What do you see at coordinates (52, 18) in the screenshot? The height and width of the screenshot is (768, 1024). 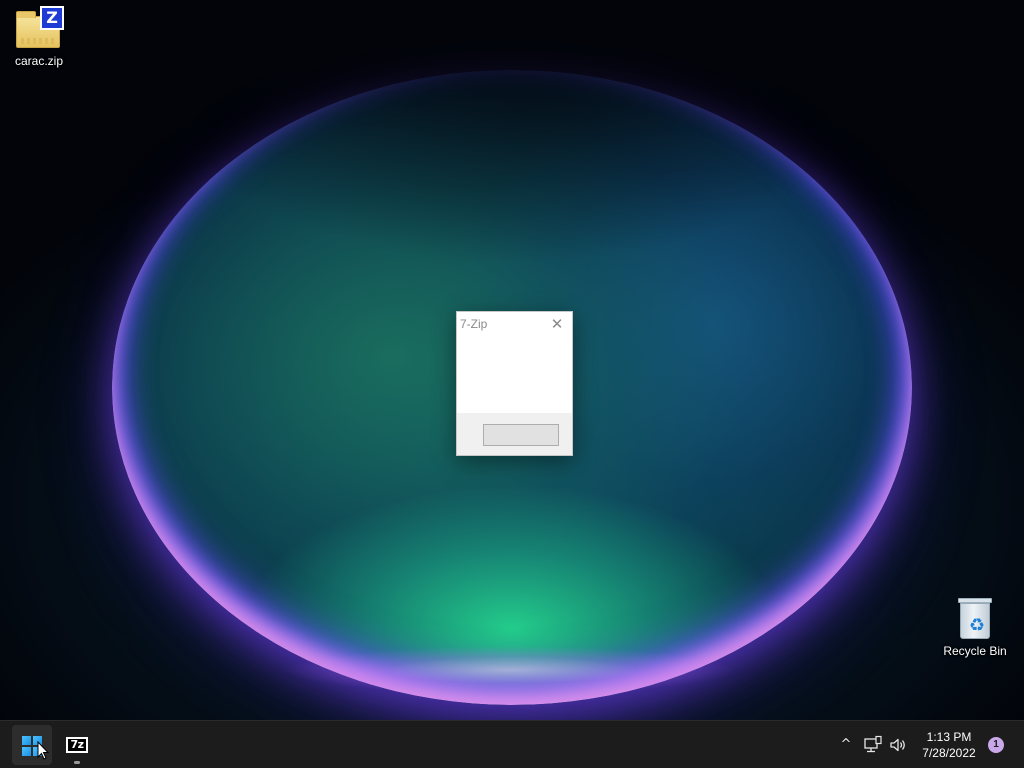 I see `zip-badge: Z` at bounding box center [52, 18].